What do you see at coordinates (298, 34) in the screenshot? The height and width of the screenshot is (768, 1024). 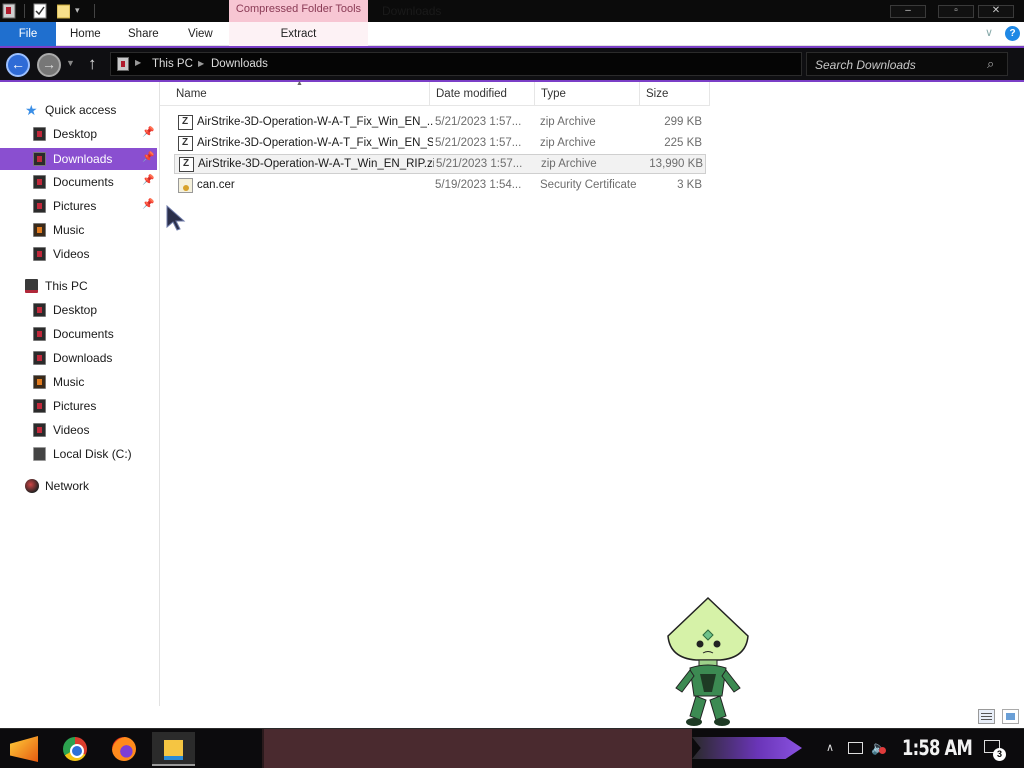 I see `tab-extract: Extract` at bounding box center [298, 34].